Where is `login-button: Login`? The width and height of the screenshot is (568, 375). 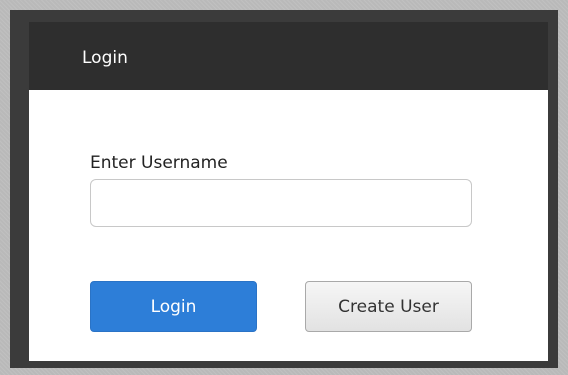 login-button: Login is located at coordinates (173, 306).